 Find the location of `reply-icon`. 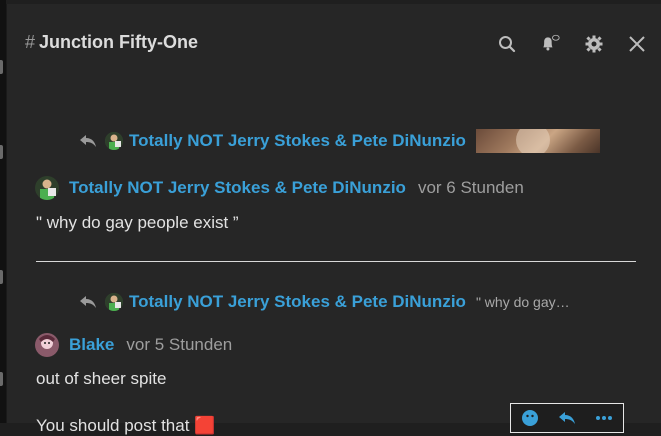

reply-icon is located at coordinates (567, 418).